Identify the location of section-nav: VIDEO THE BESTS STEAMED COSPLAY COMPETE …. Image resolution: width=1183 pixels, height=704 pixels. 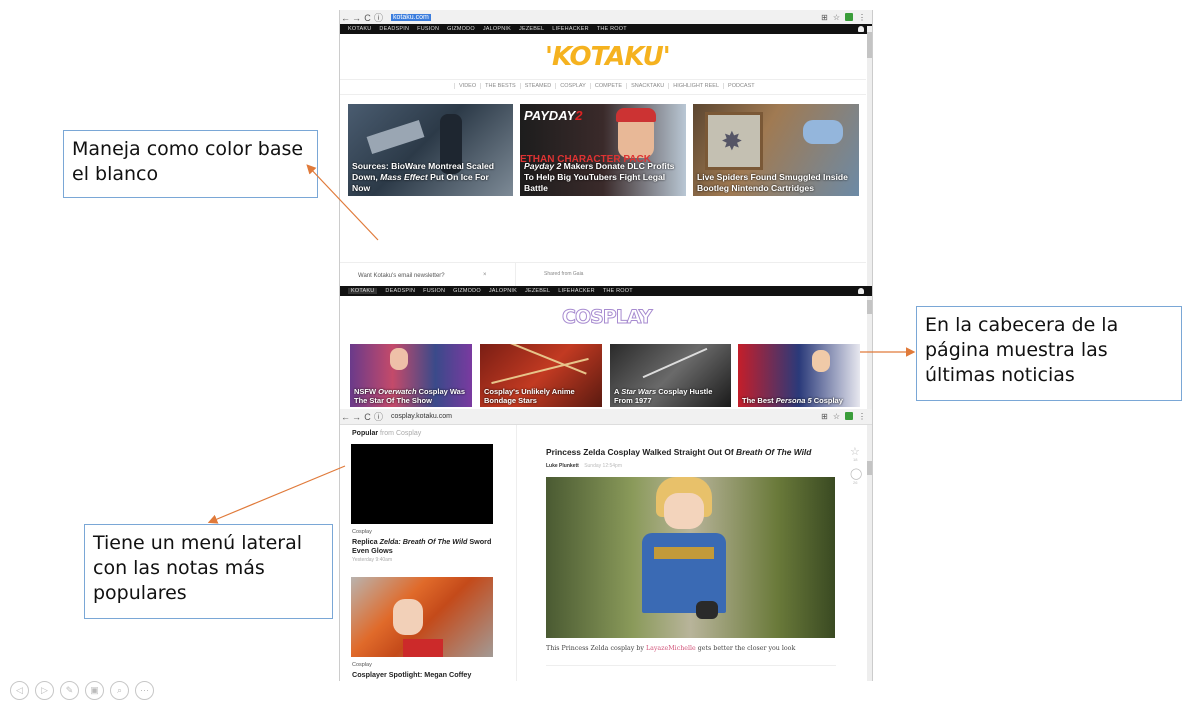
(606, 86).